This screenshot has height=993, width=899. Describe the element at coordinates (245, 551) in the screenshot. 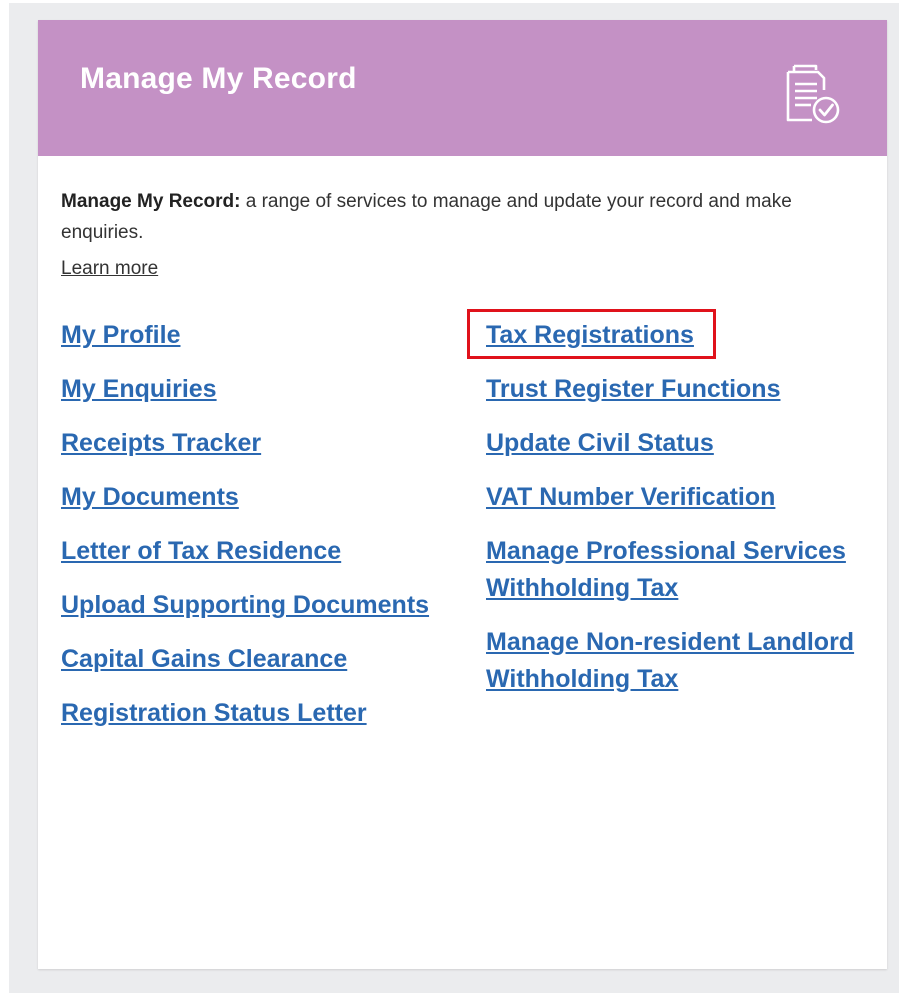

I see `link-letter-of-tax-residence: Letter of Tax Residence` at that location.